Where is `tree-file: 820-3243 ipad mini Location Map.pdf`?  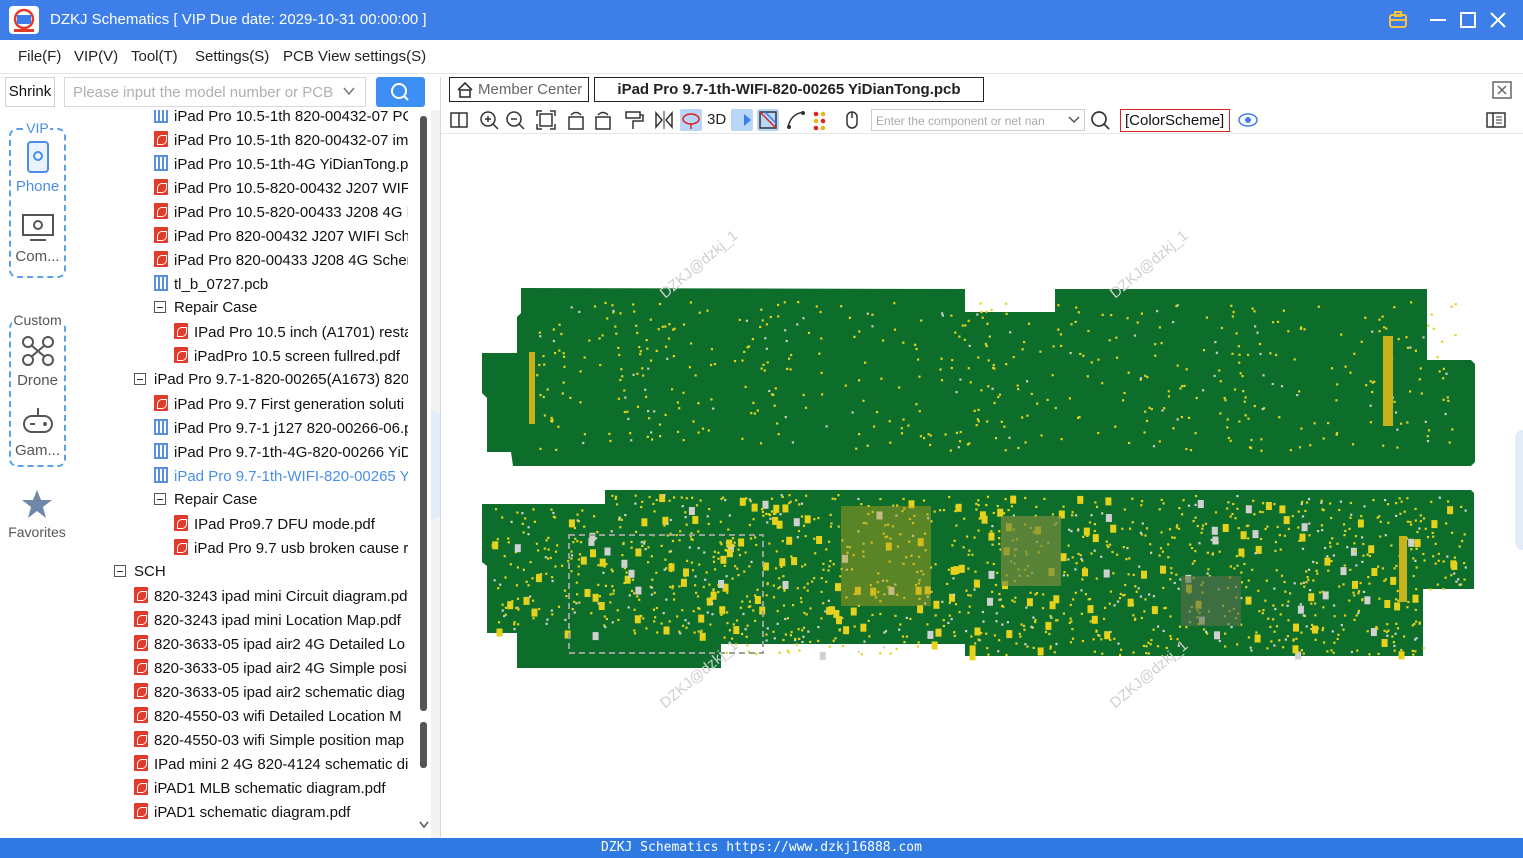 tree-file: 820-3243 ipad mini Location Map.pdf is located at coordinates (271, 623).